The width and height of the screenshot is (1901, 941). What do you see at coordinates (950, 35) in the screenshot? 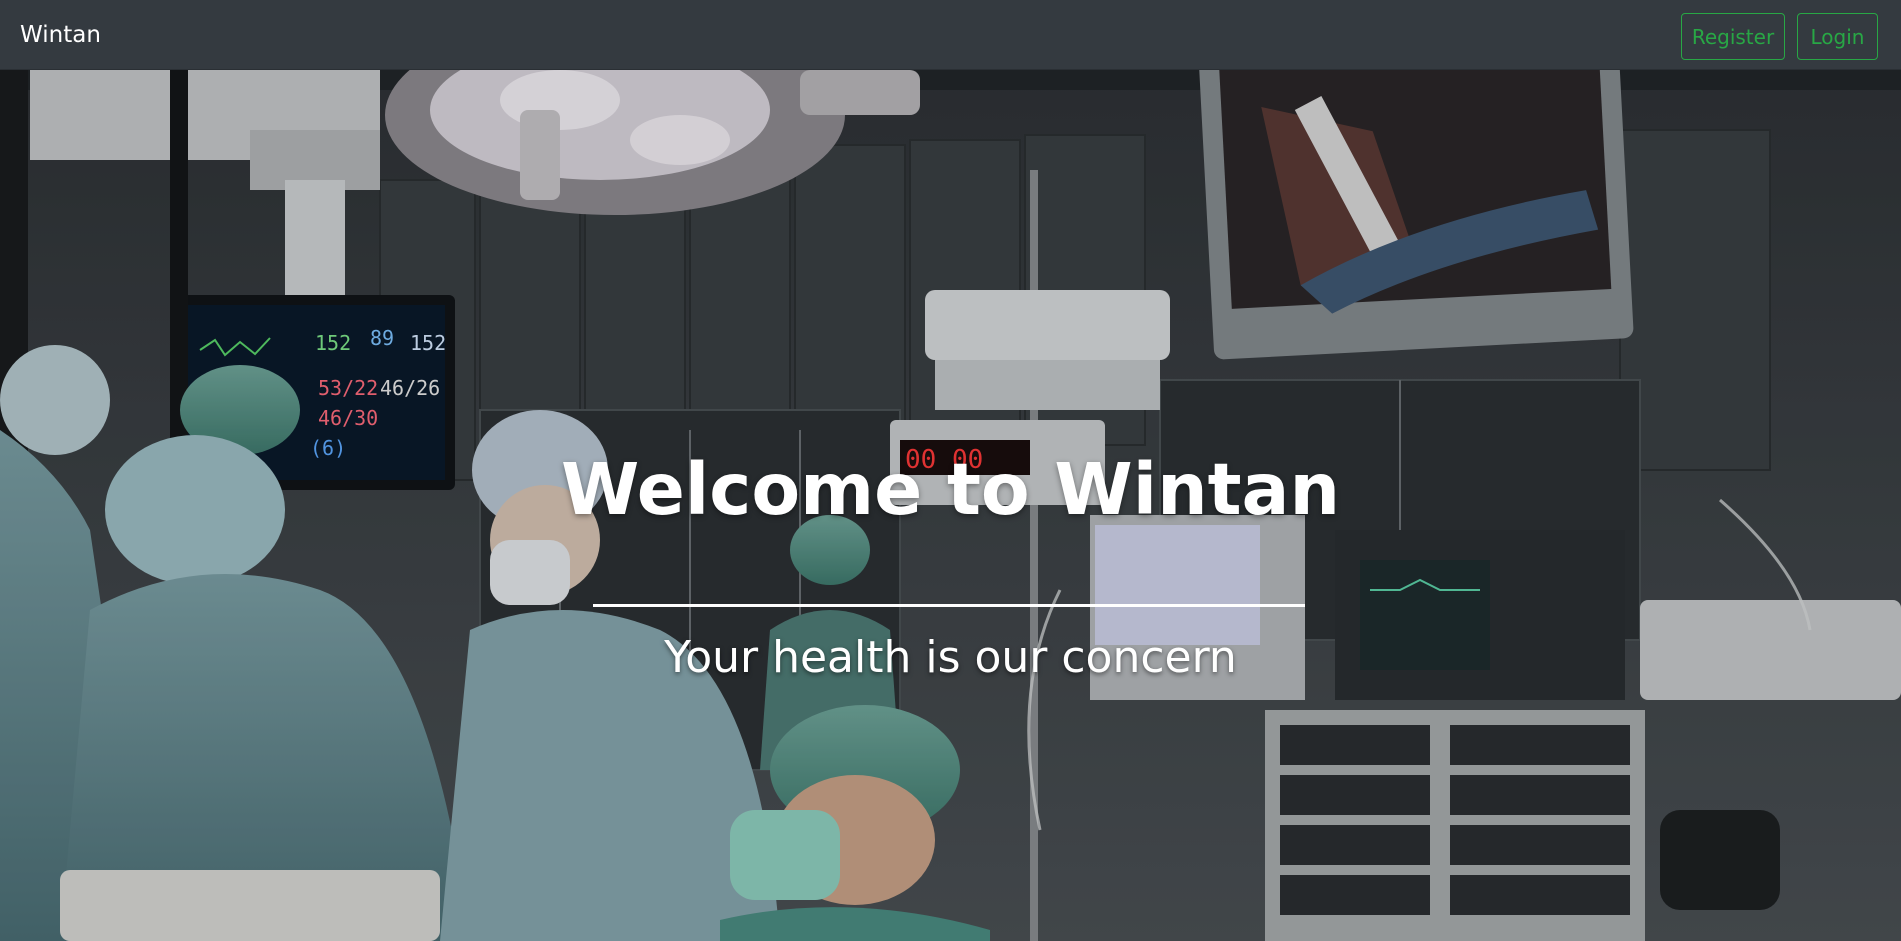
I see `top-navbar: Wintan Register Login` at bounding box center [950, 35].